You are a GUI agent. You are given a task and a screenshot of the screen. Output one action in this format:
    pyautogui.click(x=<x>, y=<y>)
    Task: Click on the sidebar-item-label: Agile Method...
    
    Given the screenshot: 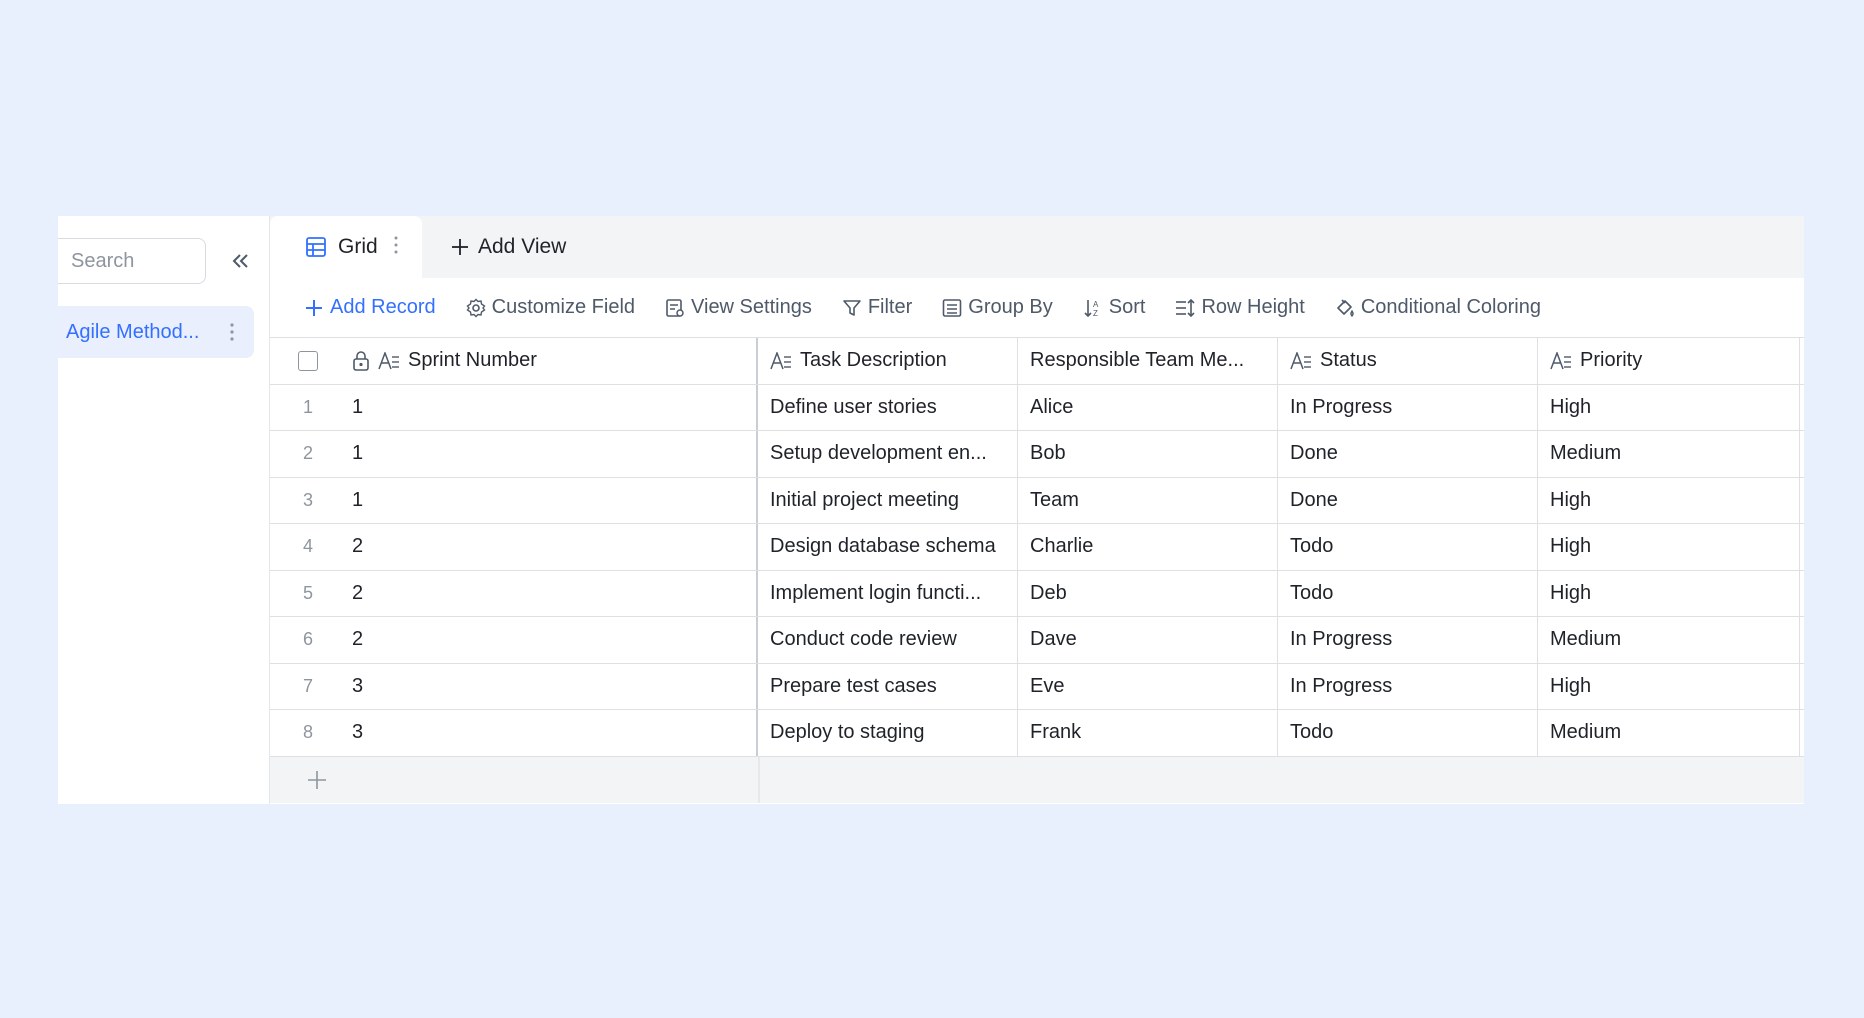 What is the action you would take?
    pyautogui.click(x=133, y=331)
    